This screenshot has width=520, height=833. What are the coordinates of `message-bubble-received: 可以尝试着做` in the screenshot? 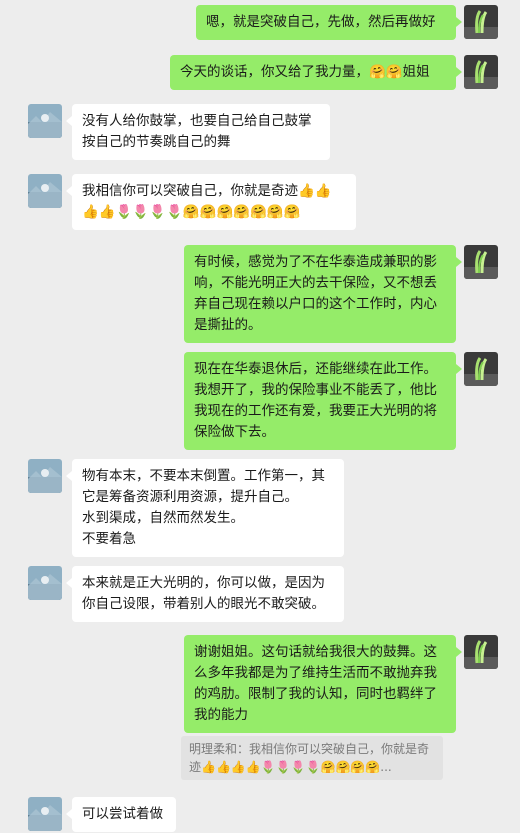 It's located at (121, 814).